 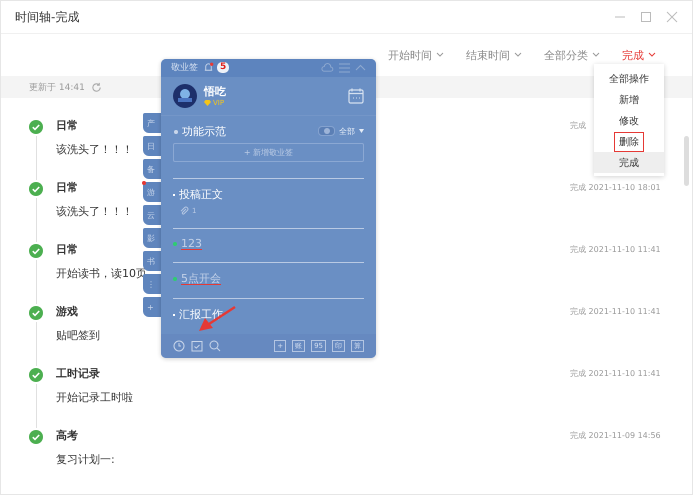 What do you see at coordinates (152, 238) in the screenshot?
I see `side-tab: 影` at bounding box center [152, 238].